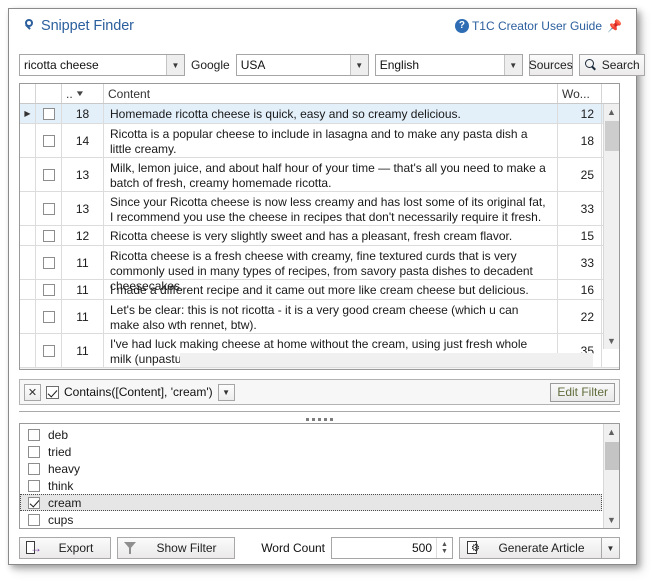  Describe the element at coordinates (93, 65) in the screenshot. I see `search-query-input` at that location.